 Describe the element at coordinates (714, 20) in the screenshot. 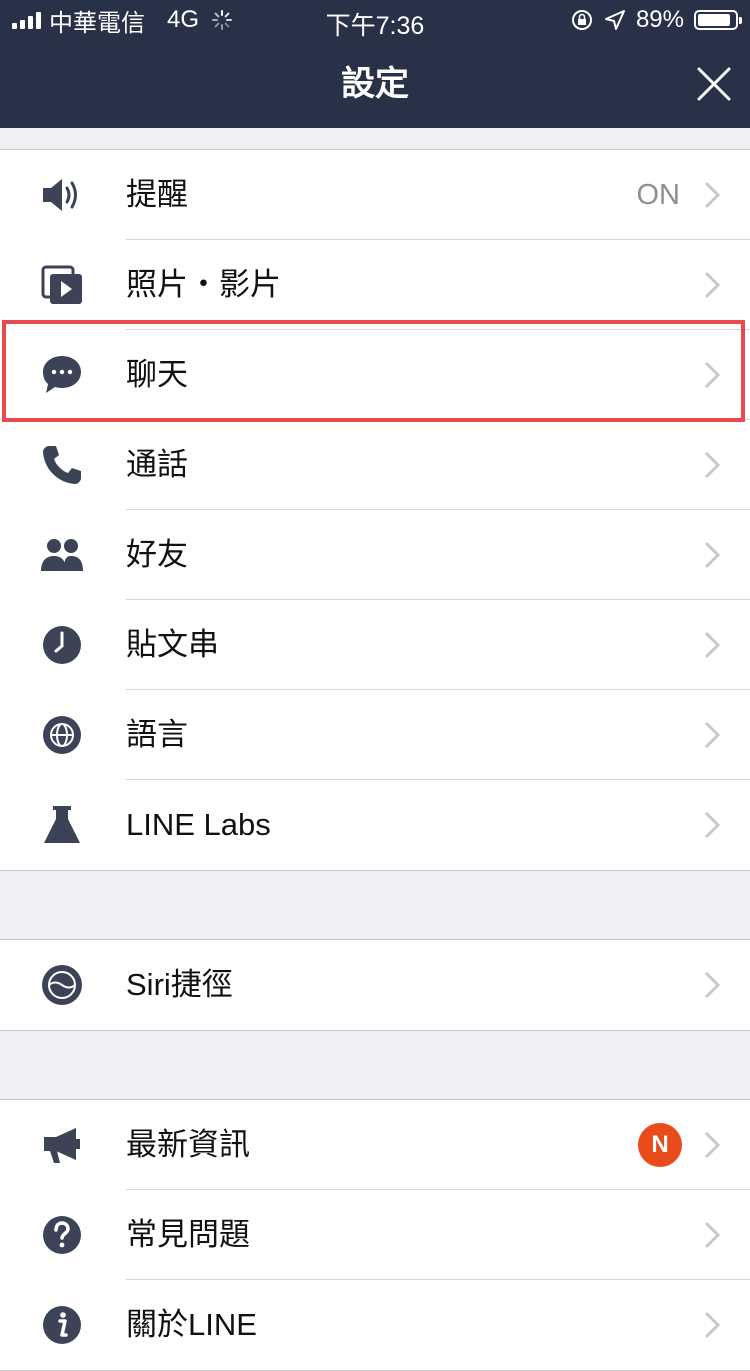

I see `battery-fill` at that location.